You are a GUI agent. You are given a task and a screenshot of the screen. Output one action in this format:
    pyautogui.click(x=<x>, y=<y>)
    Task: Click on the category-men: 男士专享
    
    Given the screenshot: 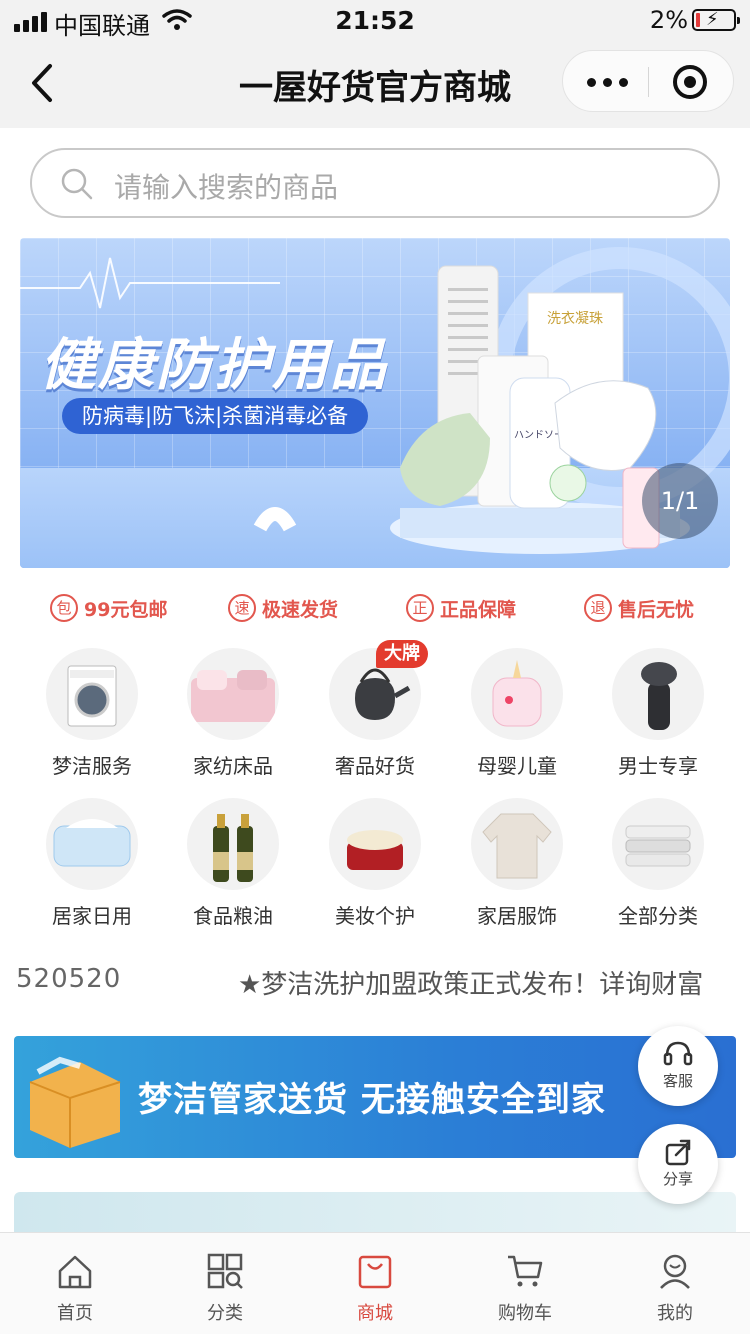 What is the action you would take?
    pyautogui.click(x=657, y=718)
    